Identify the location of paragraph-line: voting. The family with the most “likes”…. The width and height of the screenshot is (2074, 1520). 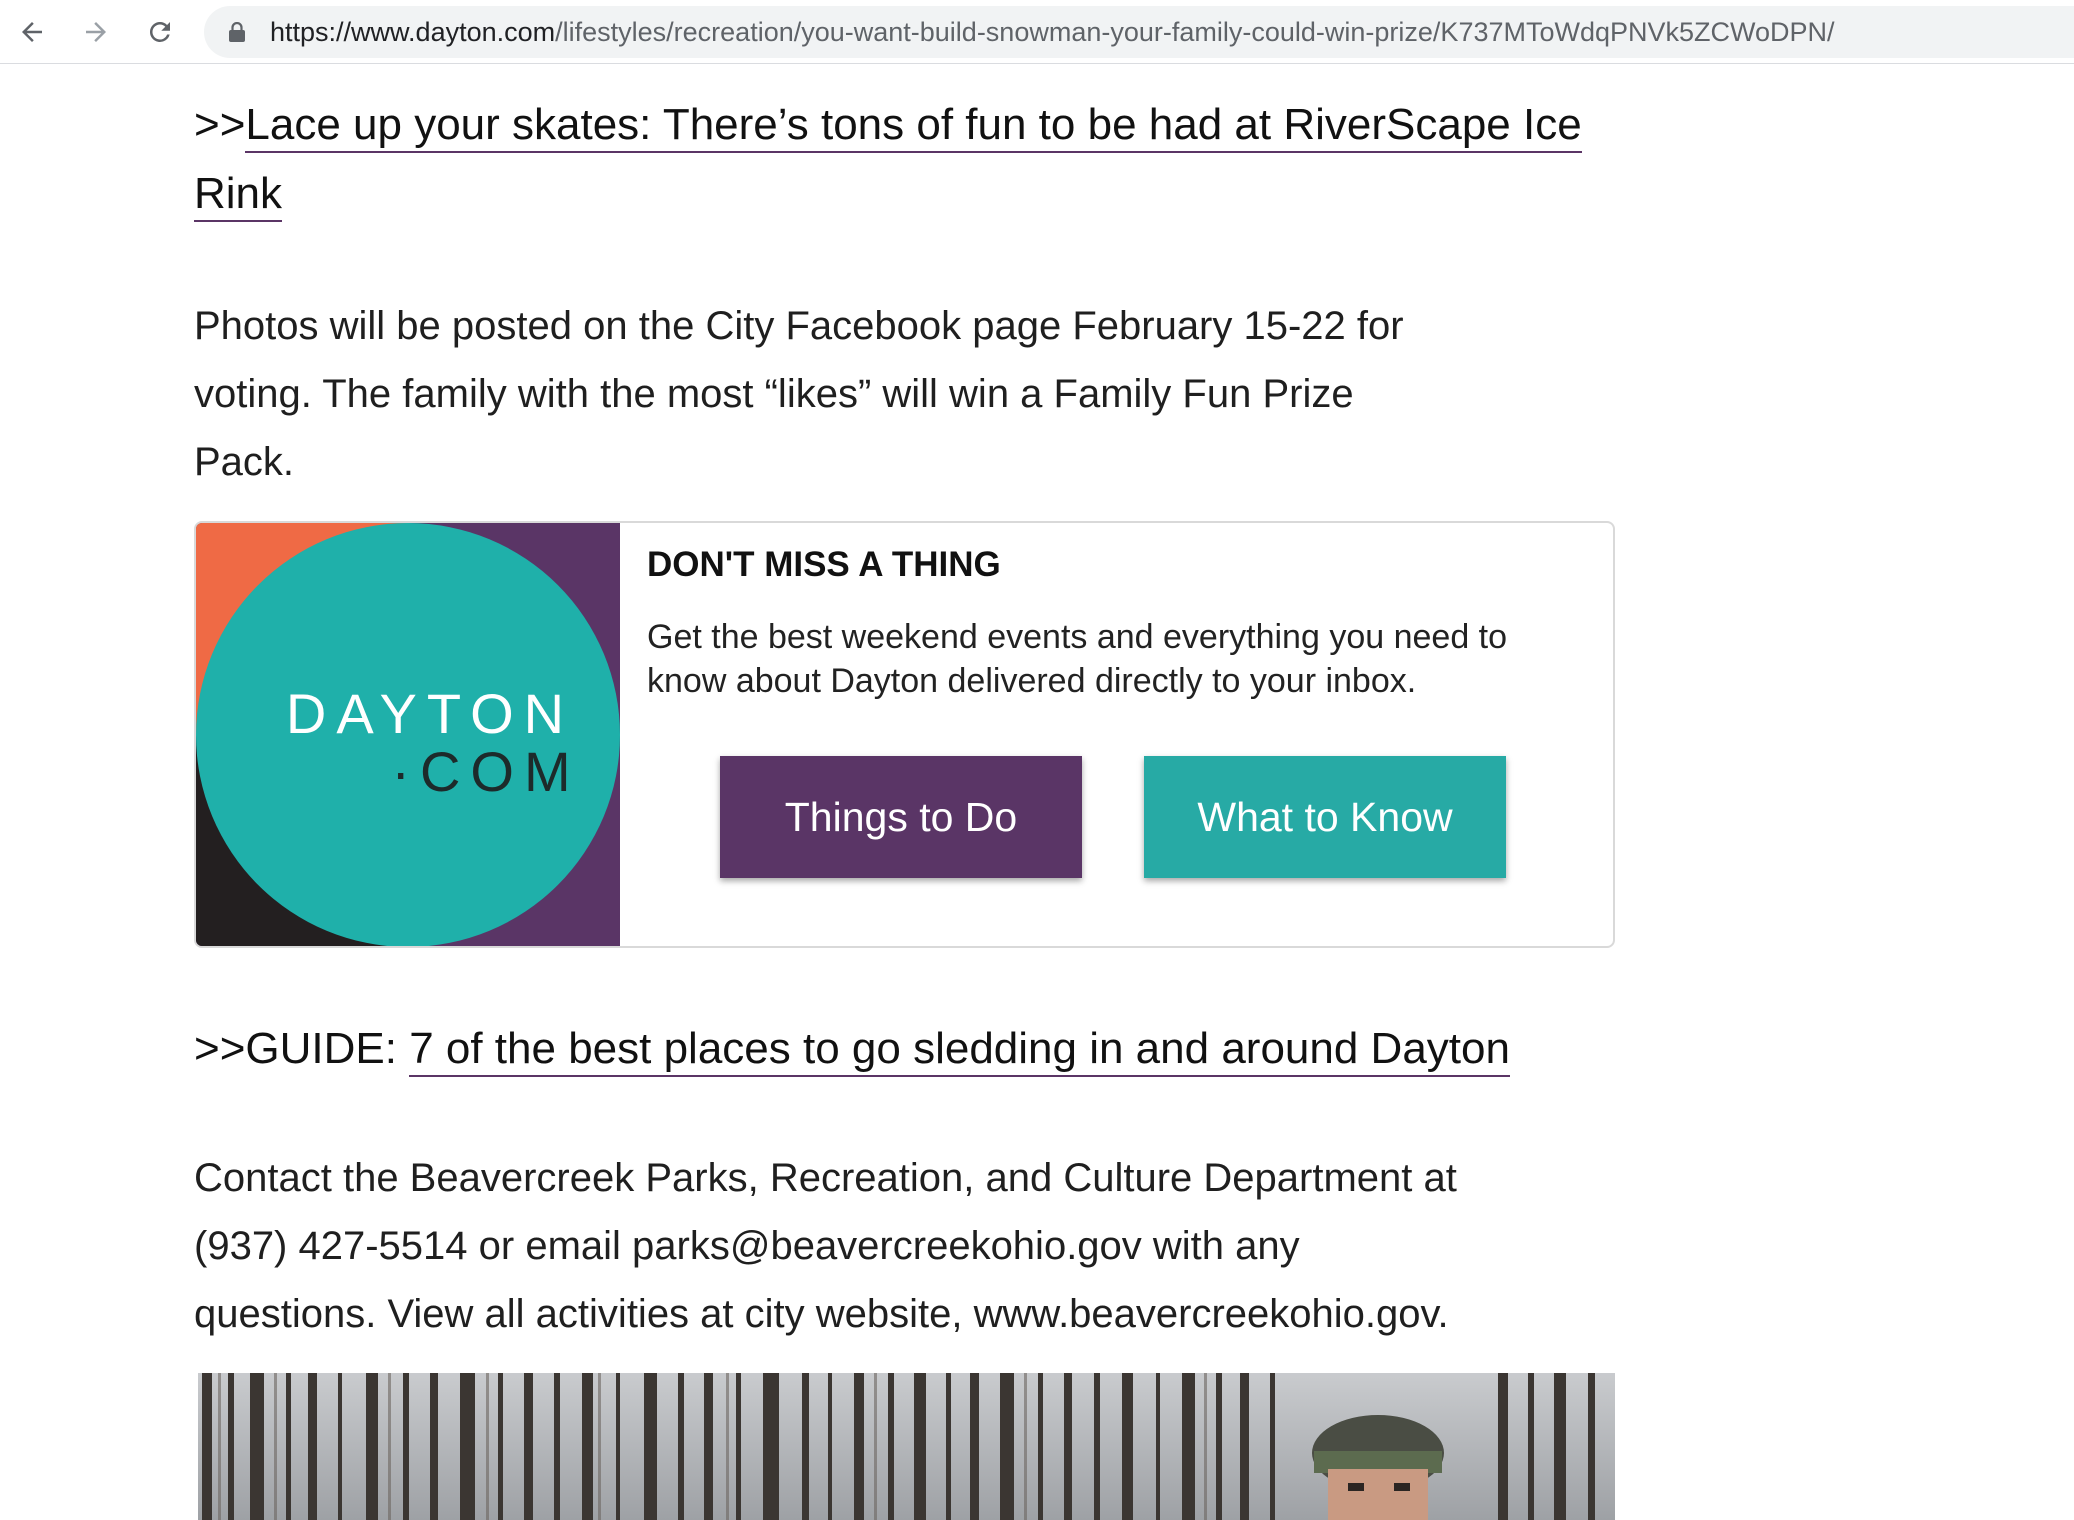
(774, 394).